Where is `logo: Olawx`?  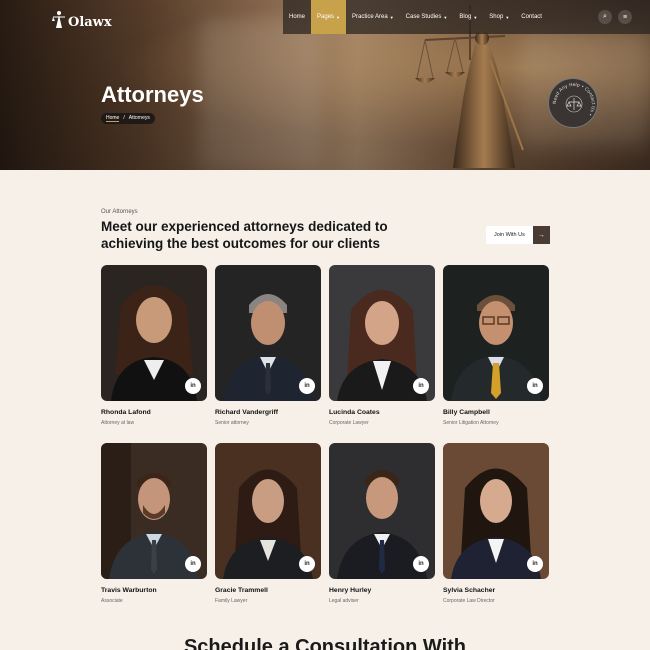
logo: Olawx is located at coordinates (82, 20).